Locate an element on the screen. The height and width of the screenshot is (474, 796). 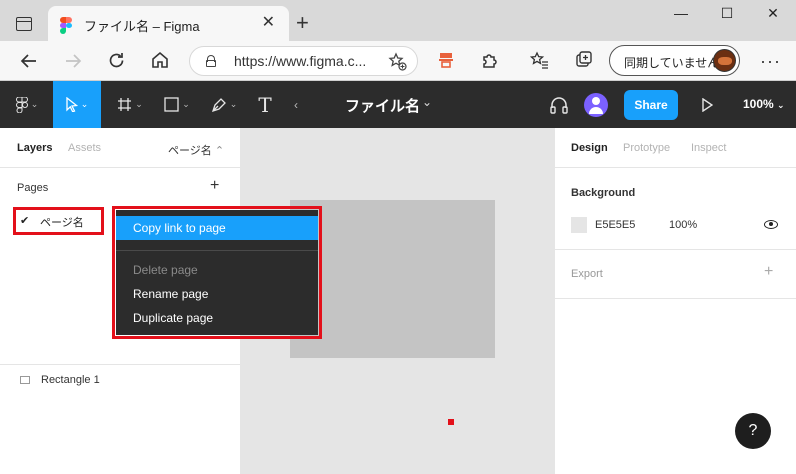
user-avatar is located at coordinates (596, 105).